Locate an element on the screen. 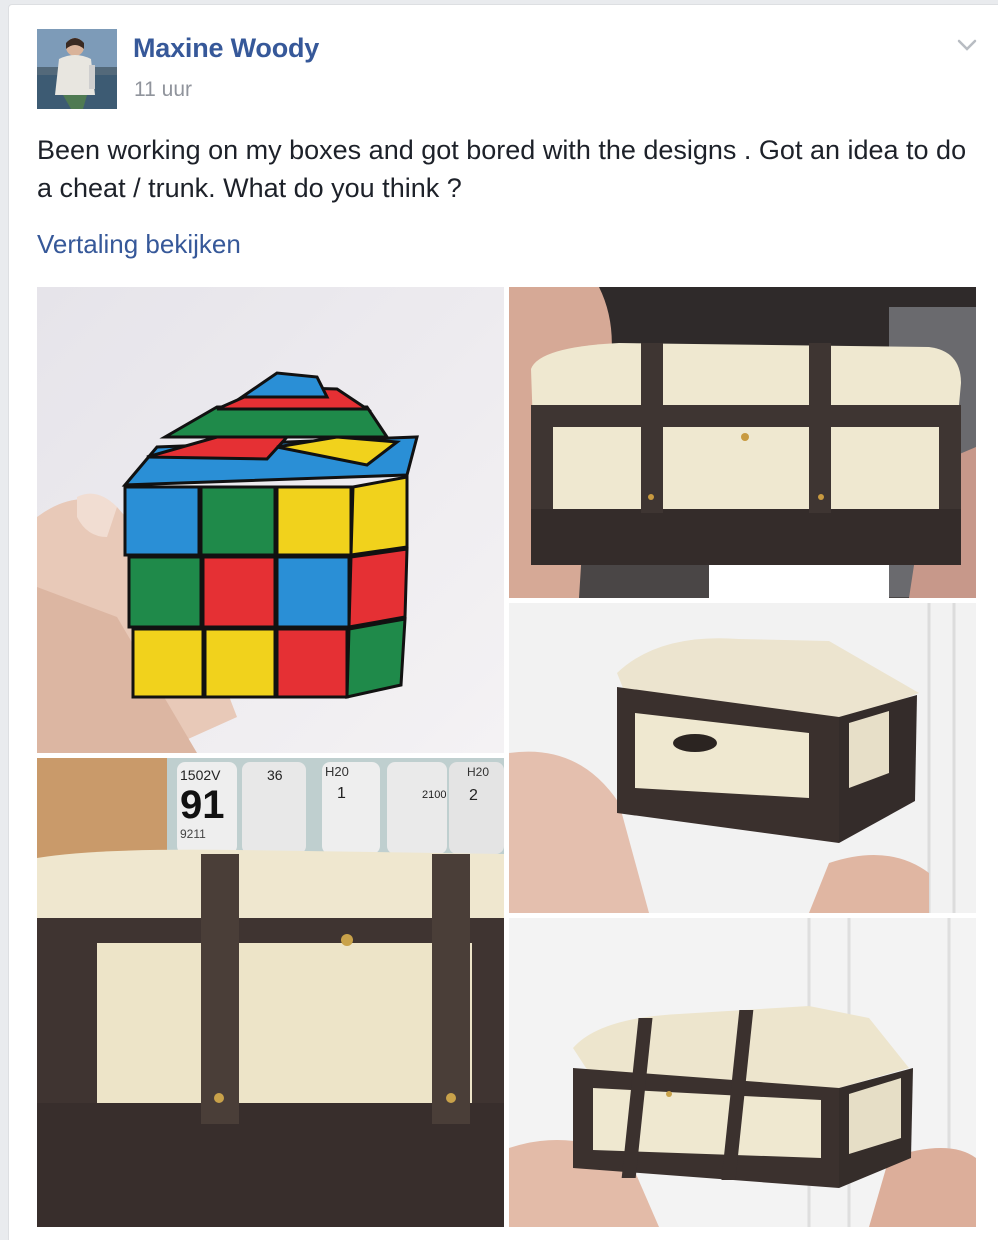 This screenshot has width=998, height=1240. bead-label: 9211 is located at coordinates (193, 834).